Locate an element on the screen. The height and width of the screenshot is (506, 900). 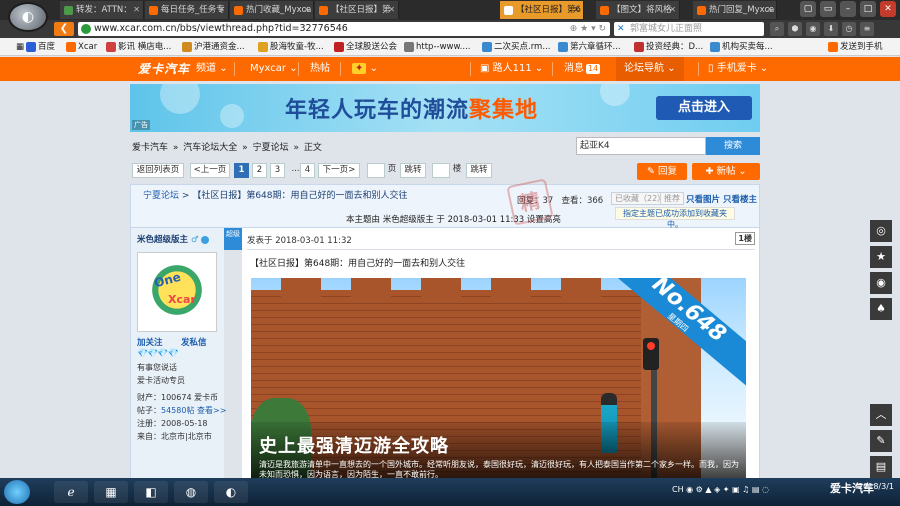
floor-jump-button: 跳转 is located at coordinates (479, 170).